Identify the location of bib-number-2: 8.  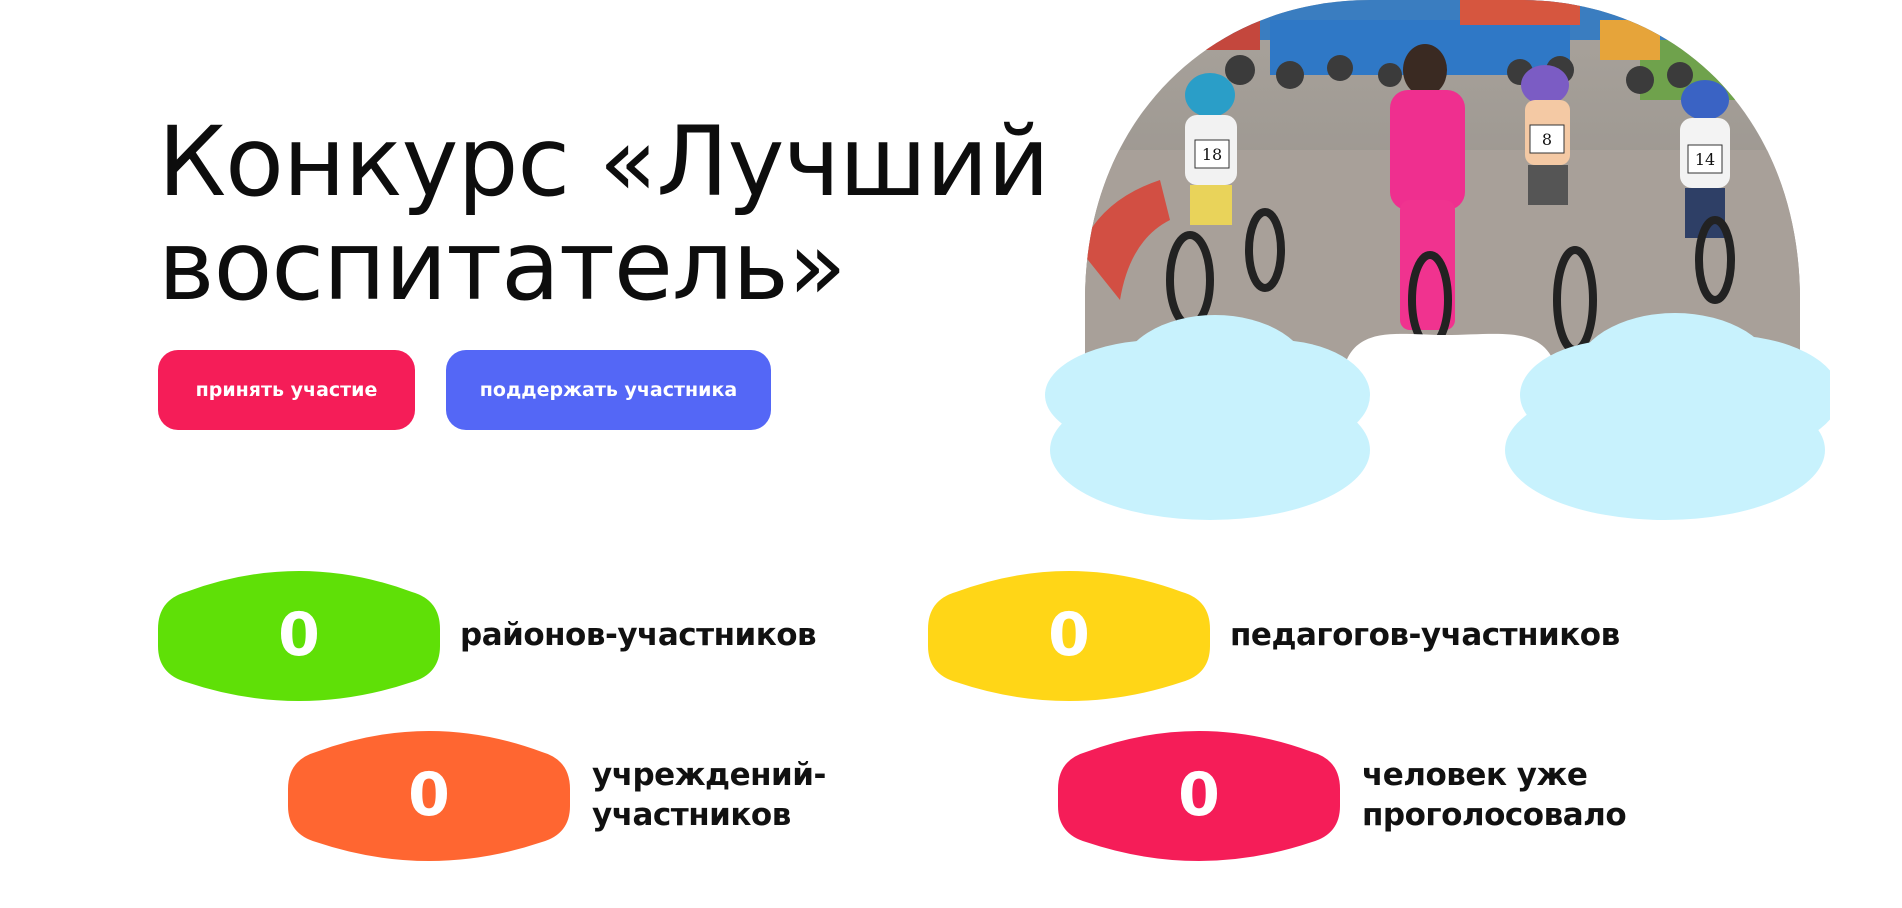
(1547, 139).